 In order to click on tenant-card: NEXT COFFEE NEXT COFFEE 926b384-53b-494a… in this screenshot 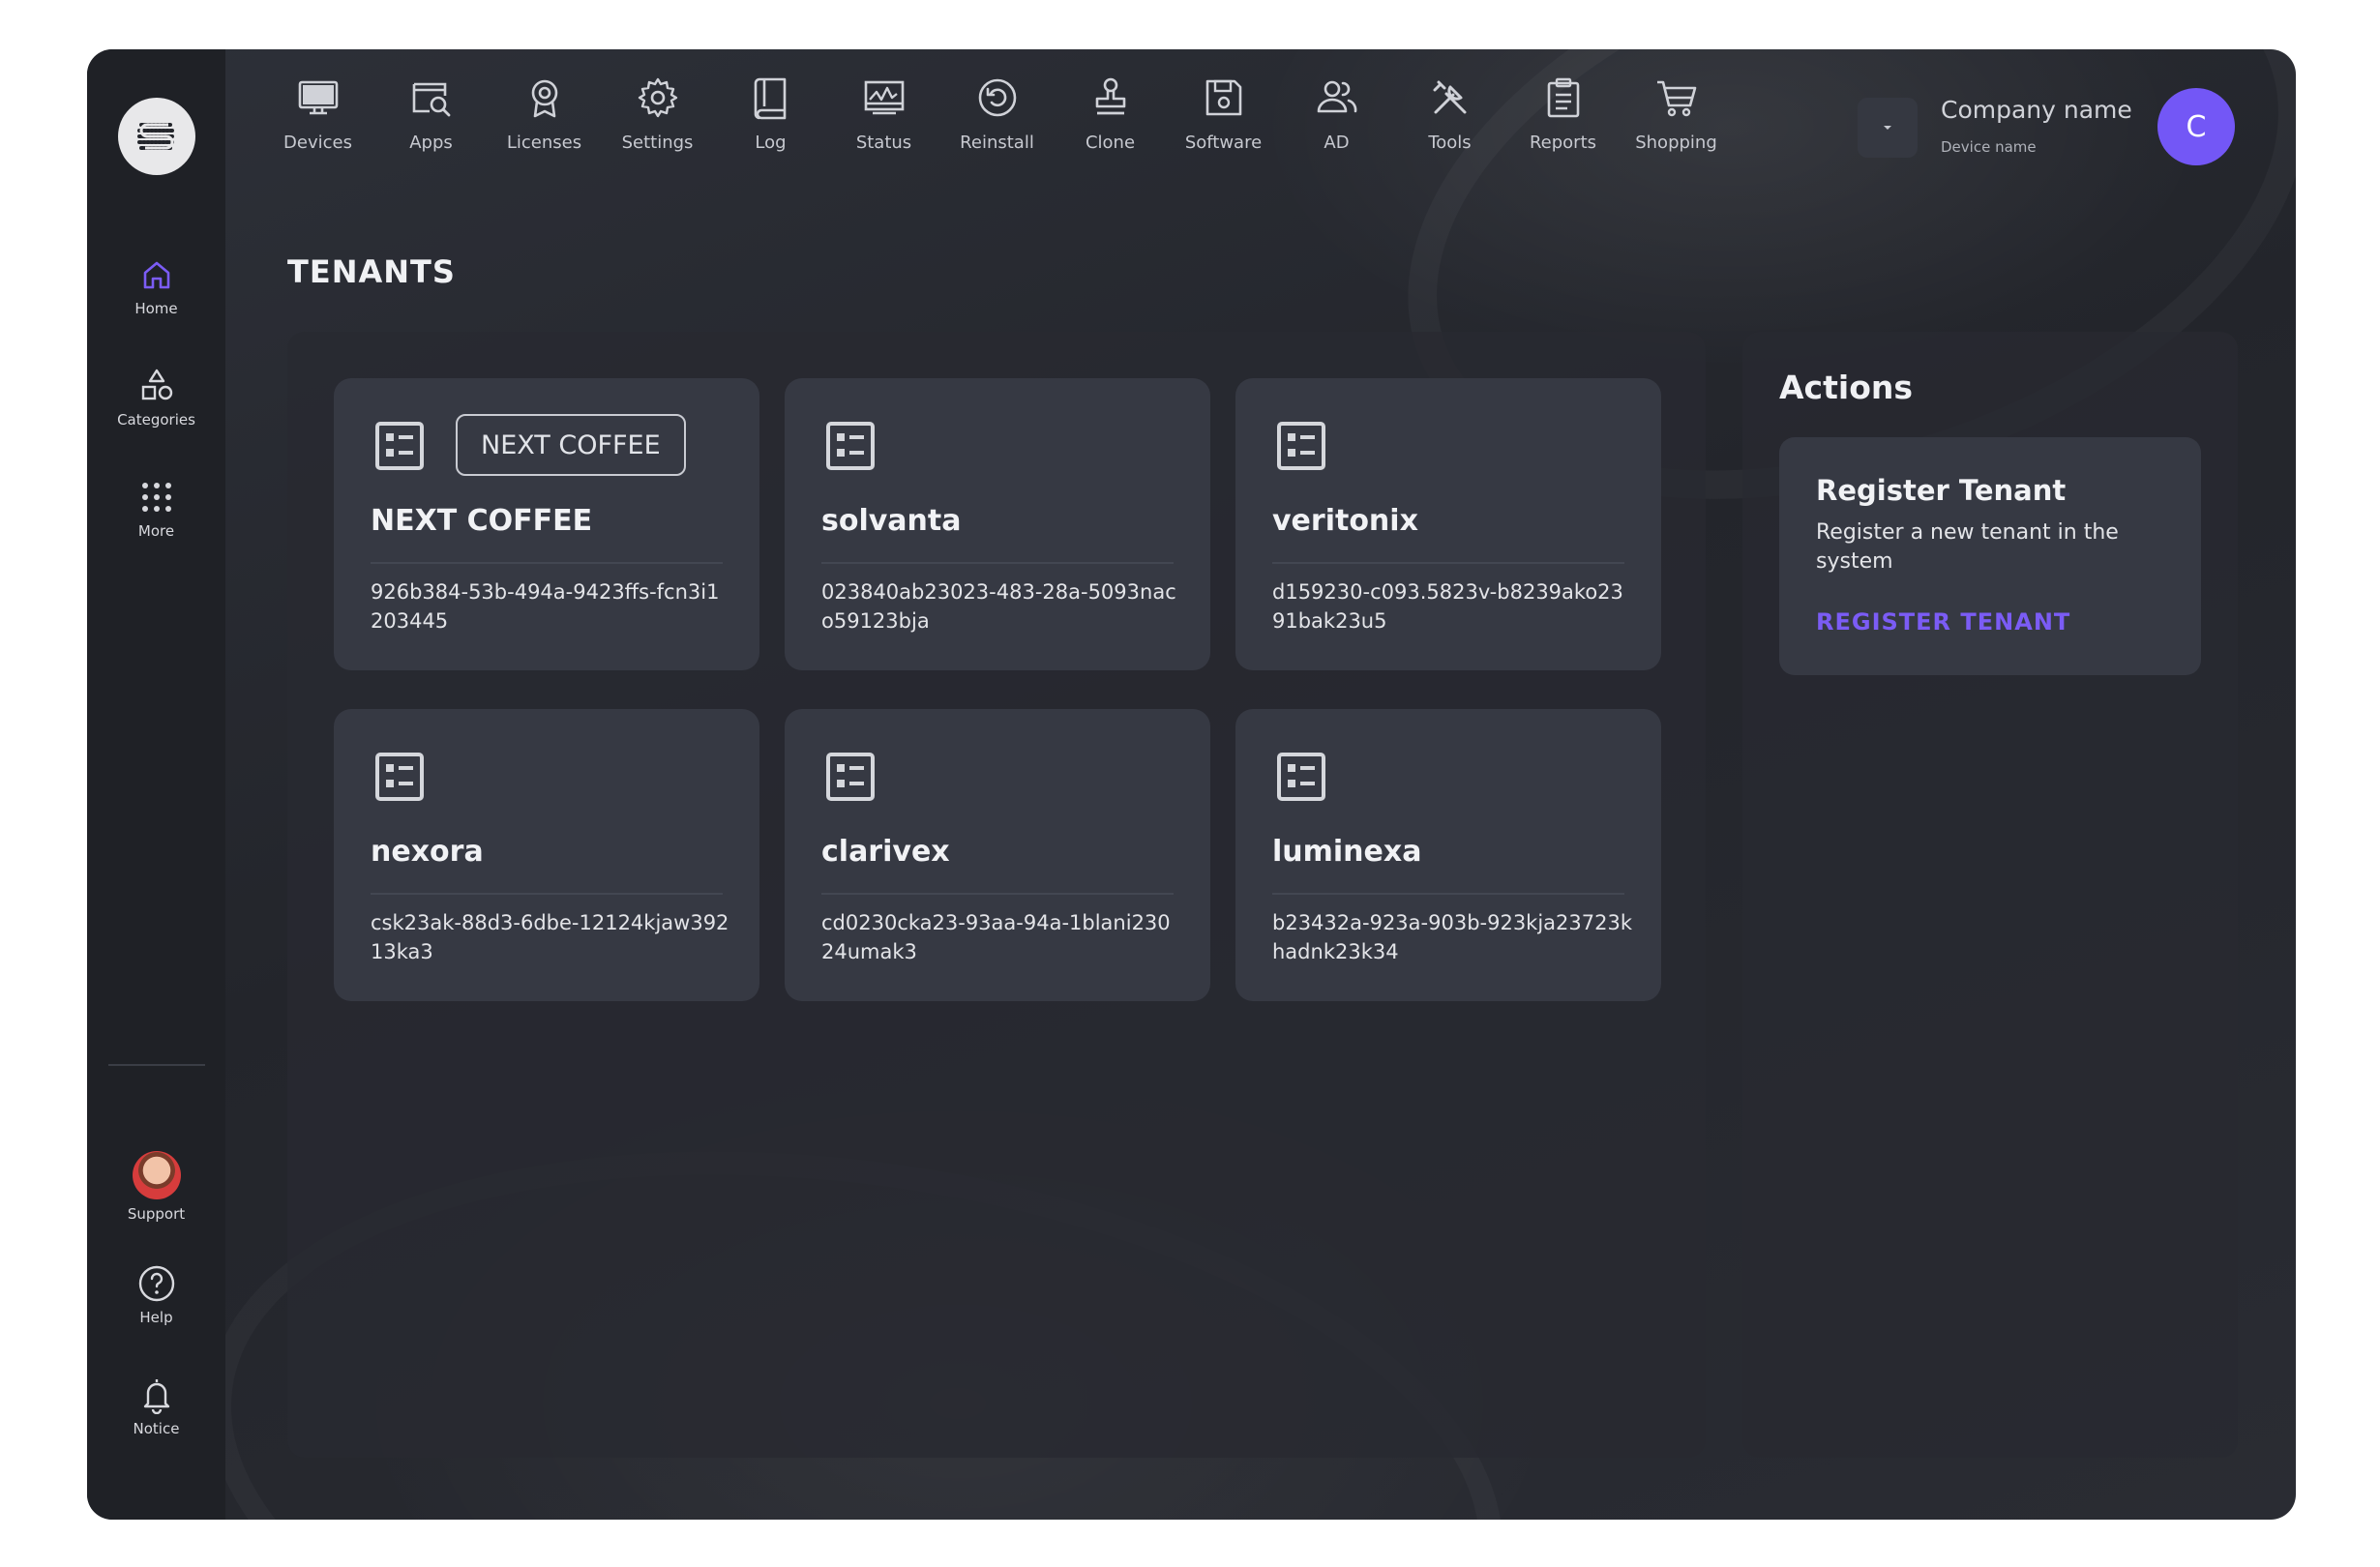, I will do `click(547, 524)`.